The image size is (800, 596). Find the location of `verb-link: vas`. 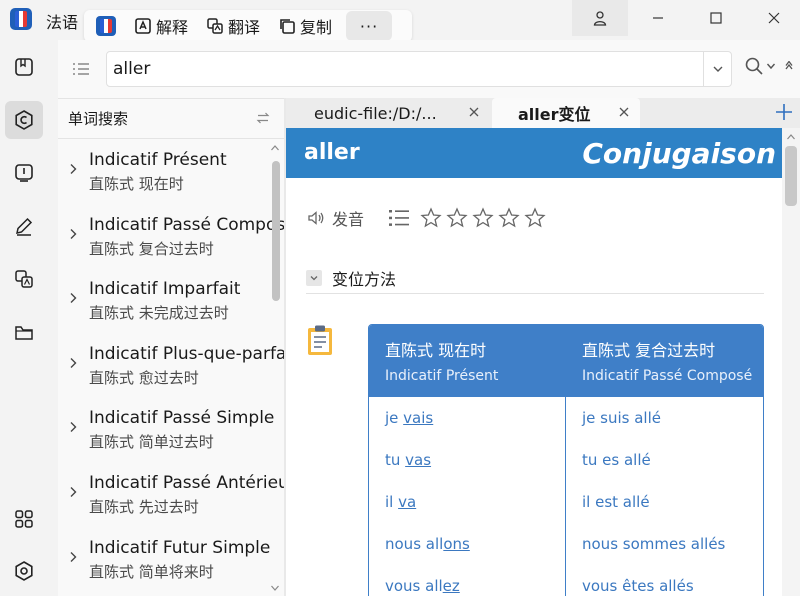

verb-link: vas is located at coordinates (418, 460).